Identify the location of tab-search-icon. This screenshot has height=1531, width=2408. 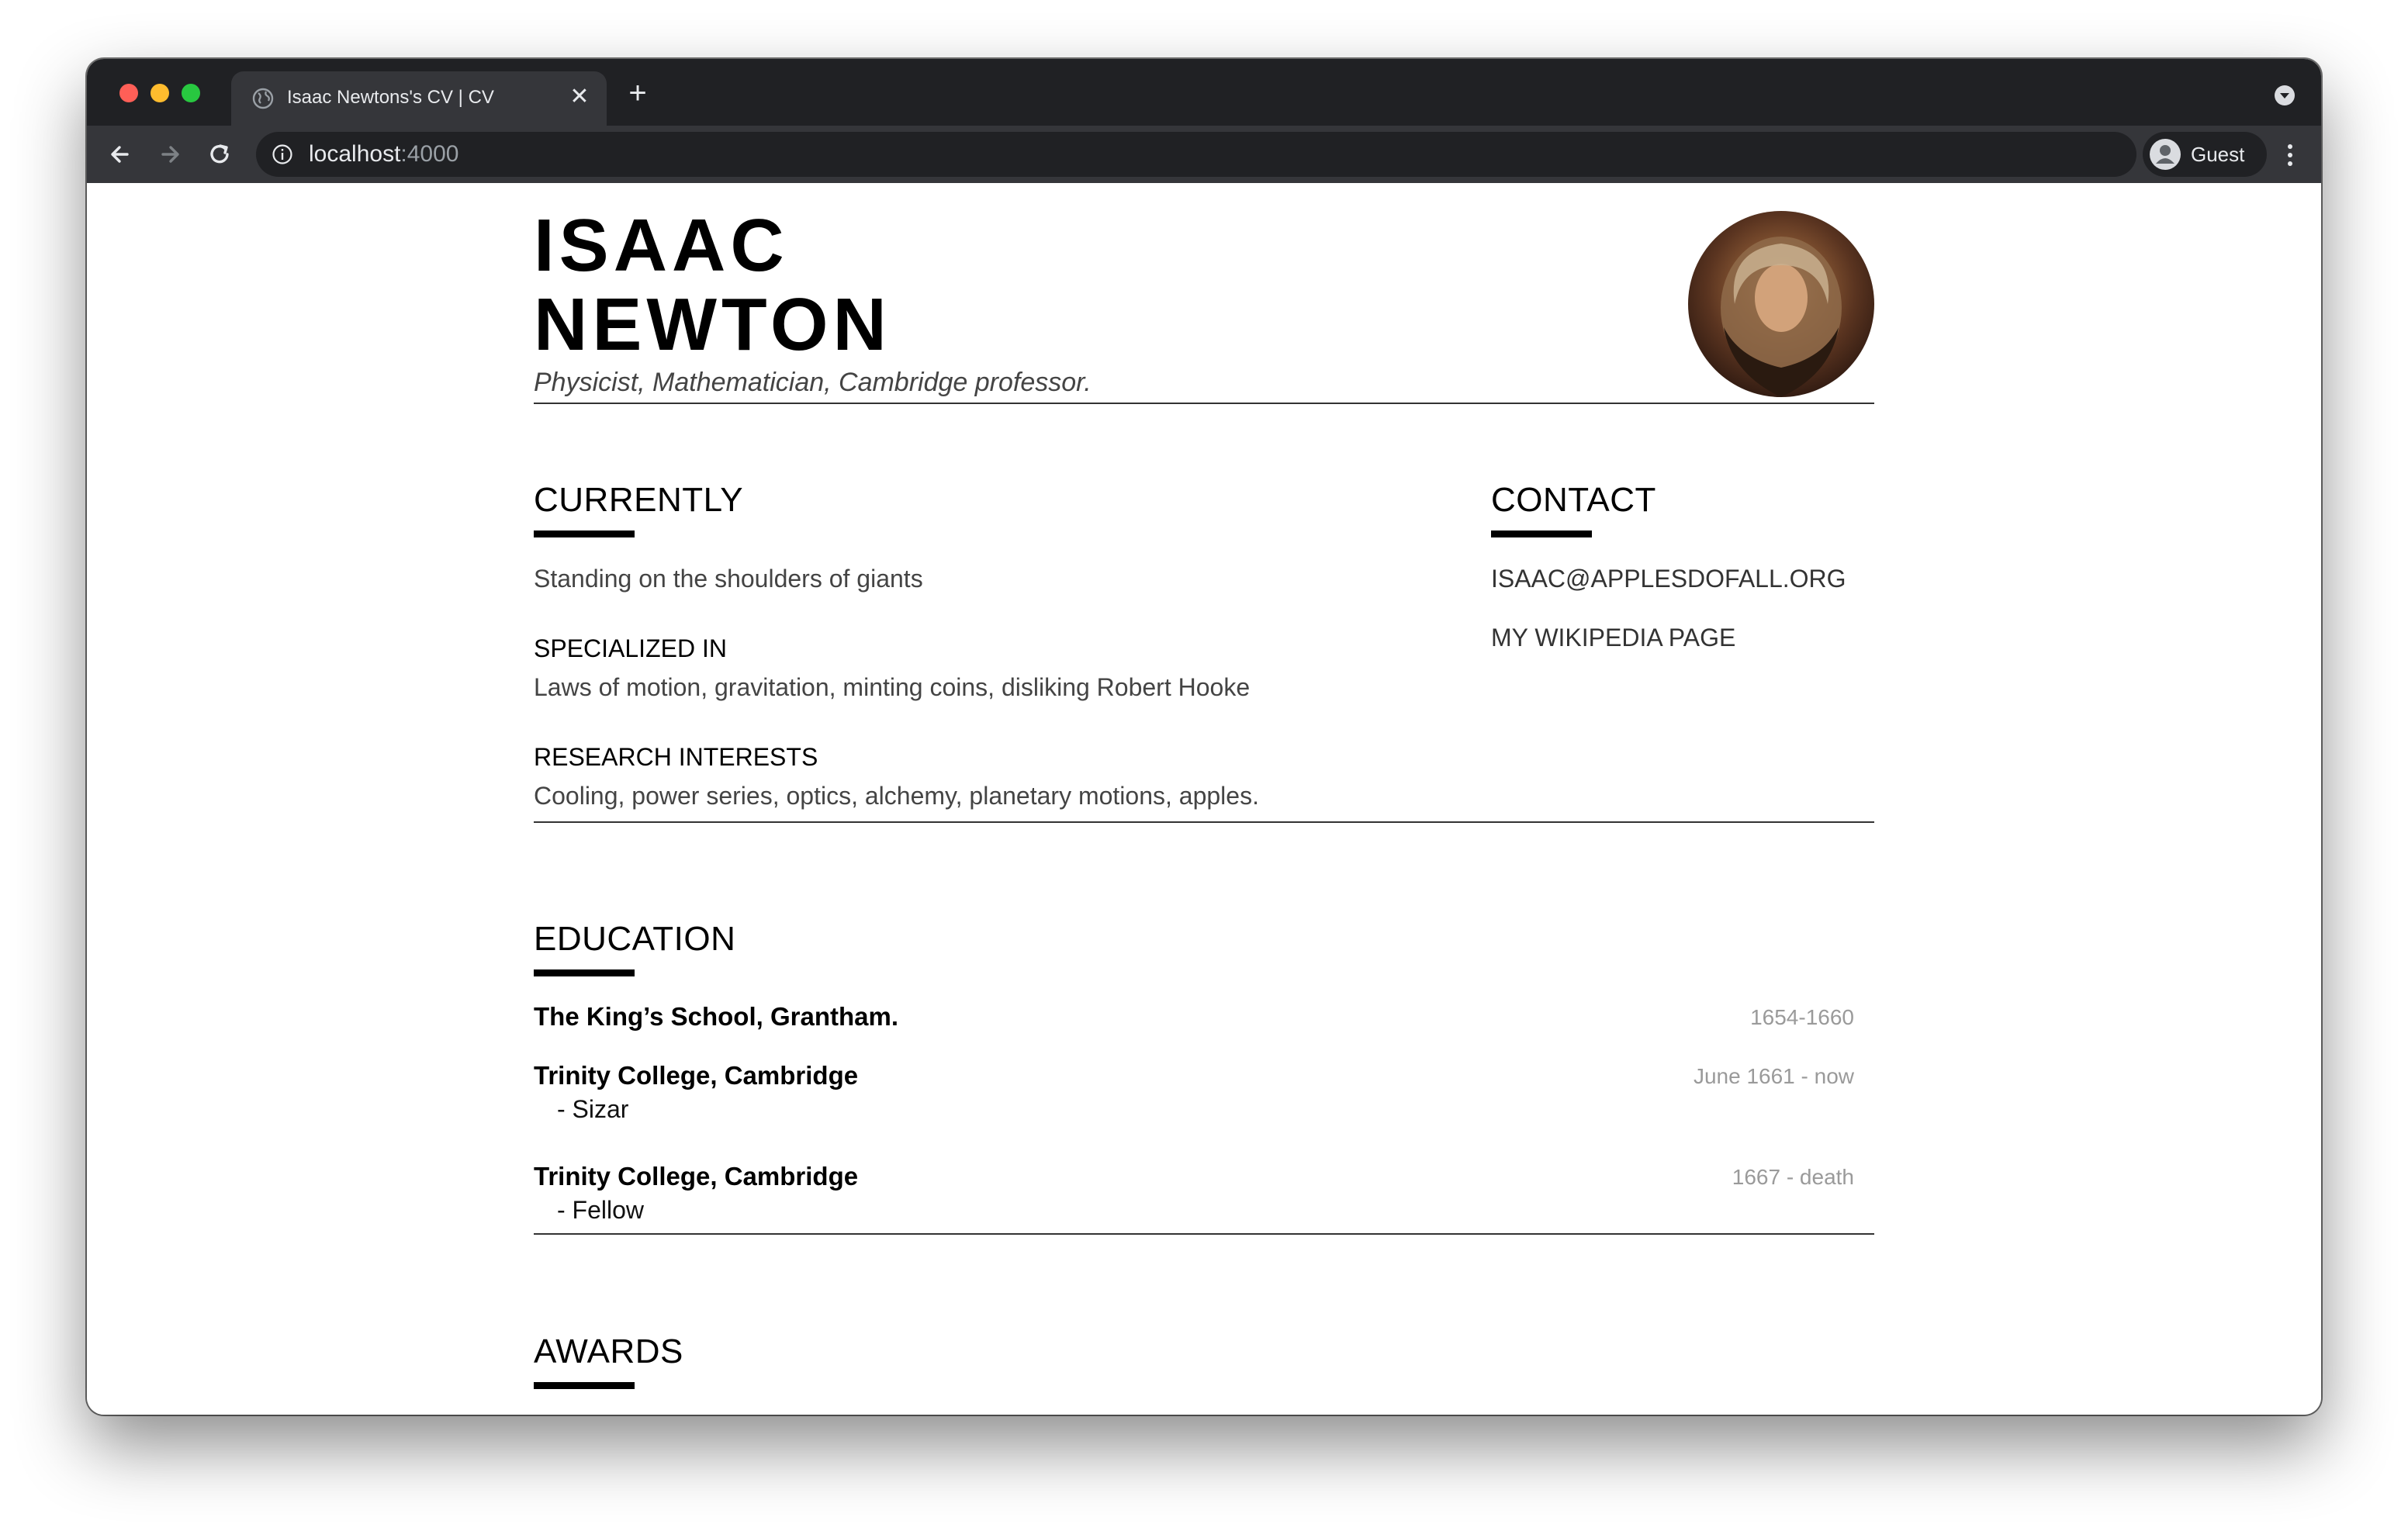
(2284, 95).